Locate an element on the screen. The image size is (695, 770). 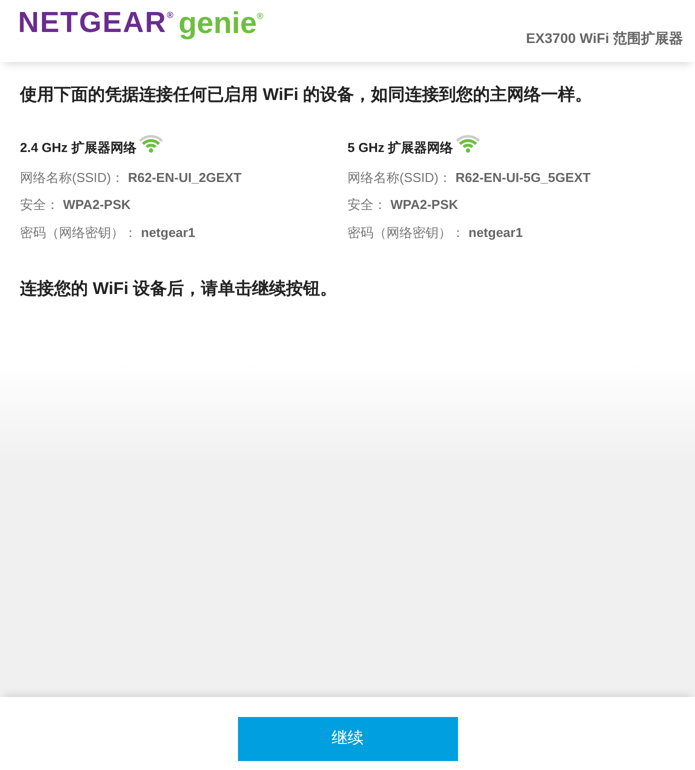
intro-text: 使用下面的凭据连接任何已启用 WiFi 的设备，如同连接到您的主网络一样。 is located at coordinates (307, 95).